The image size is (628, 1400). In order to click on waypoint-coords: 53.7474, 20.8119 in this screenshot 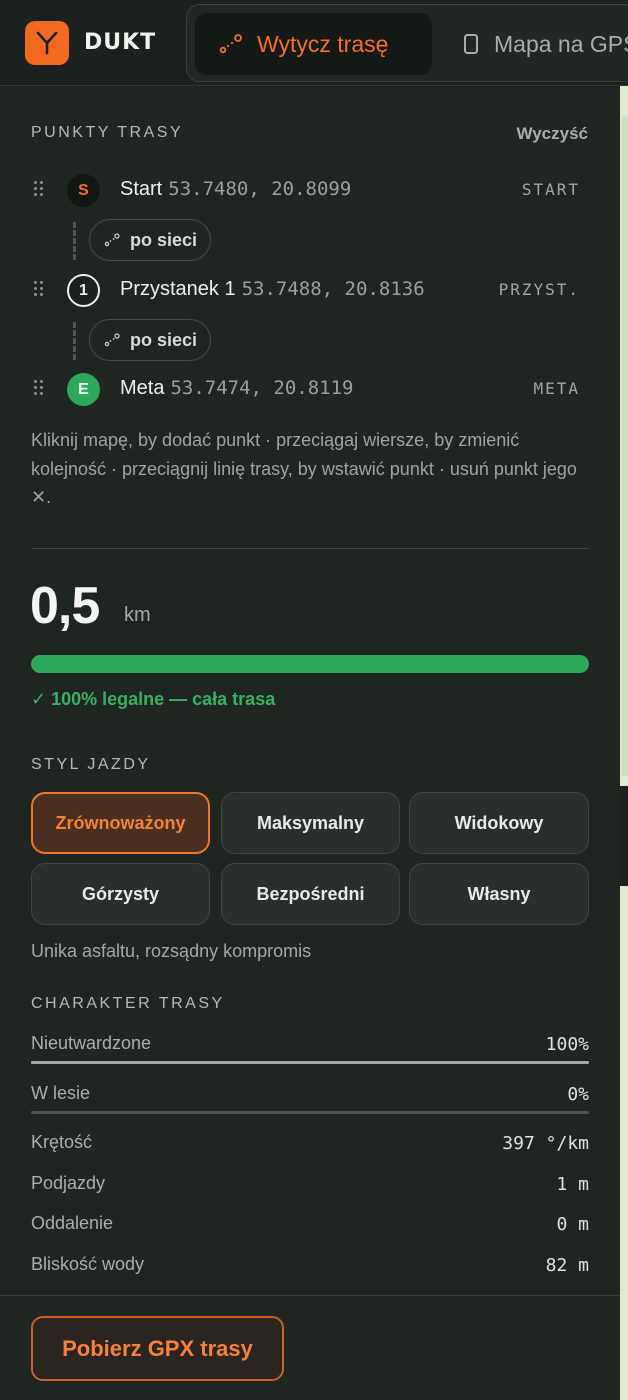, I will do `click(262, 388)`.